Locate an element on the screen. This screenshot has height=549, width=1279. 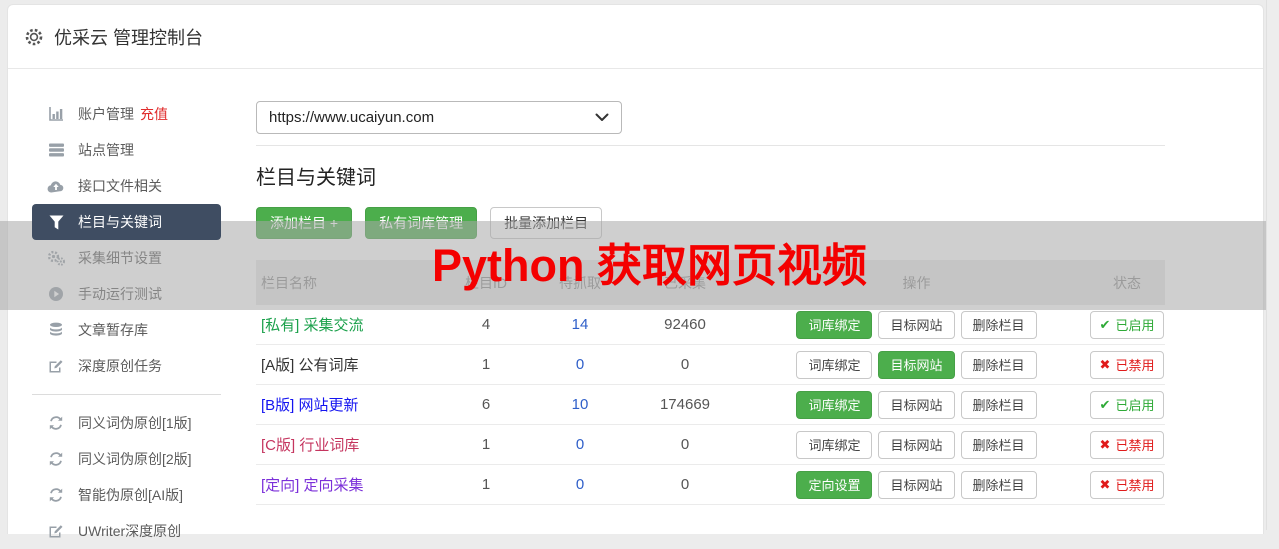
collected-count-value: 0 is located at coordinates (685, 364).